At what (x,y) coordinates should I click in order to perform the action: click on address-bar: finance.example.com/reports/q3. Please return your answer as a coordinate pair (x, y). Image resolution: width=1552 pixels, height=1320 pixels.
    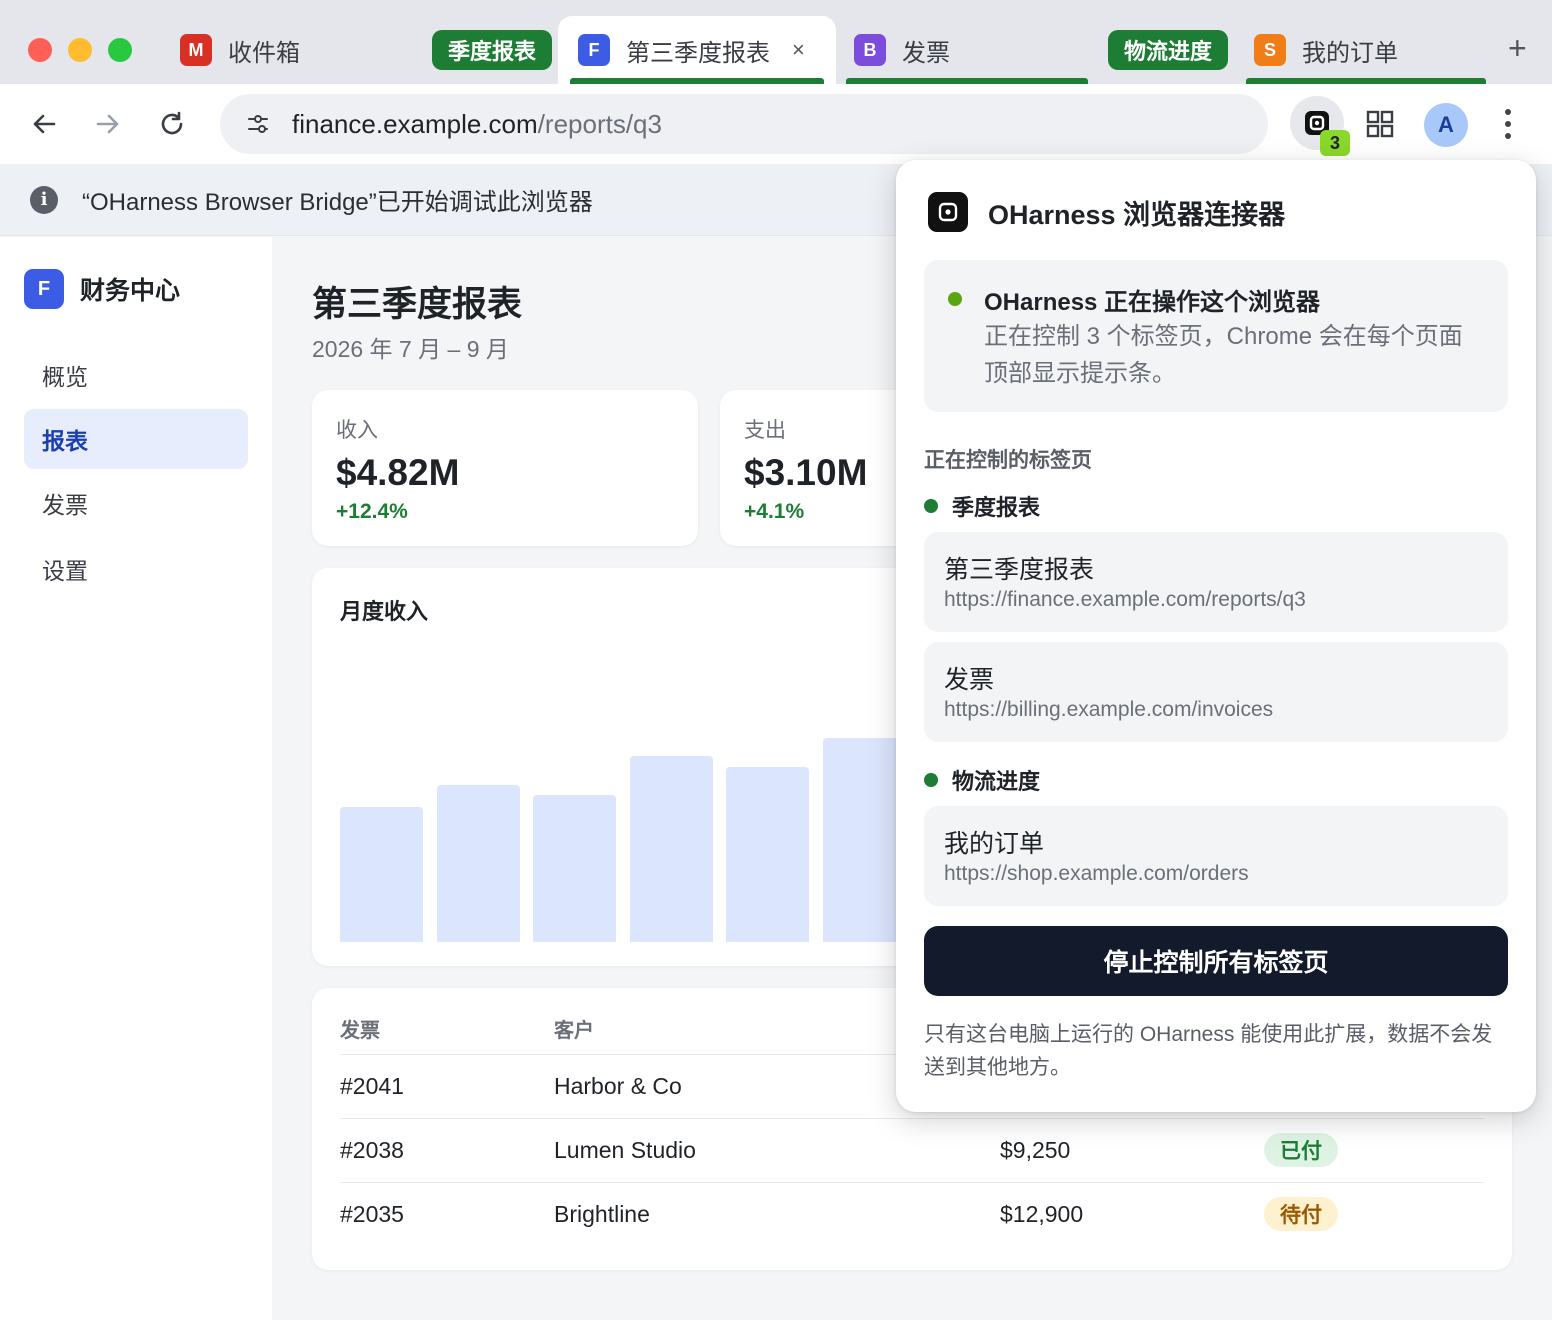
    Looking at the image, I should click on (744, 124).